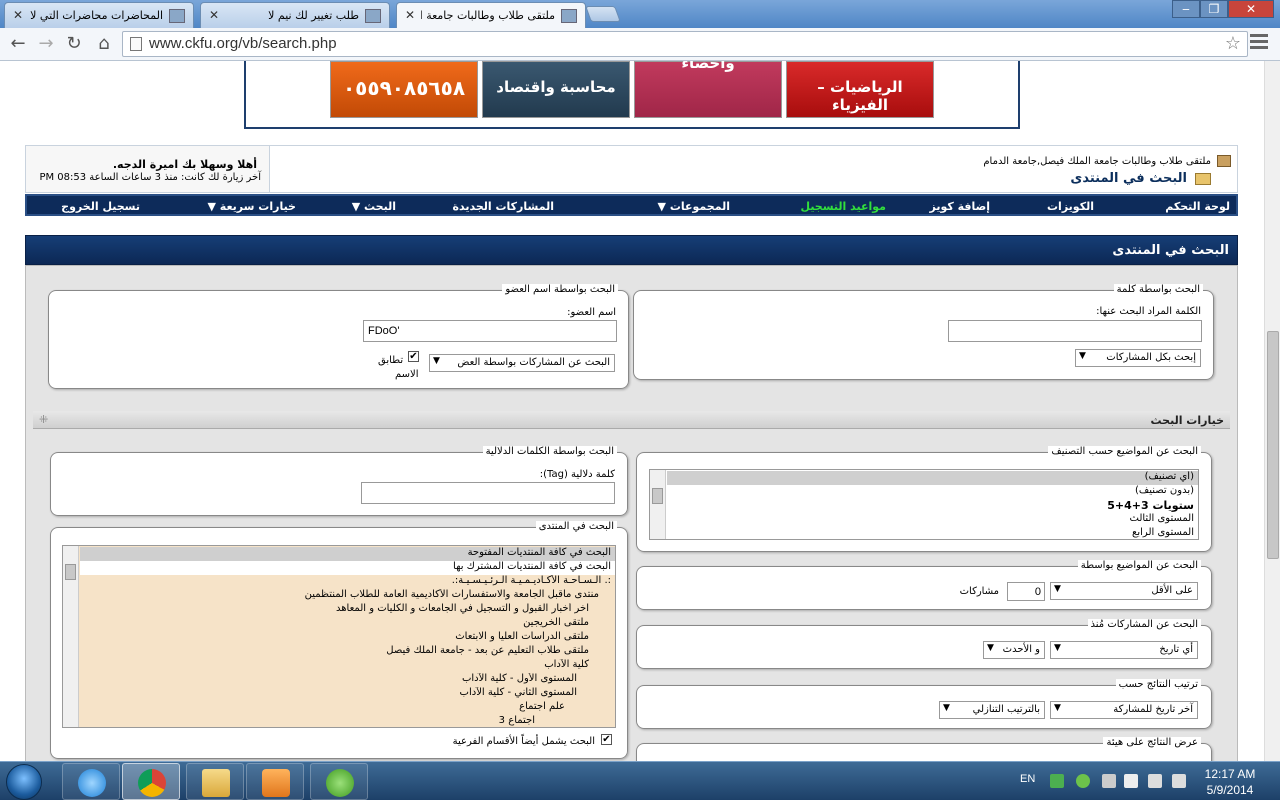 This screenshot has height=801, width=1280. What do you see at coordinates (251, 206) in the screenshot?
I see `nav-quick-links: خيارات سريعة ▼` at bounding box center [251, 206].